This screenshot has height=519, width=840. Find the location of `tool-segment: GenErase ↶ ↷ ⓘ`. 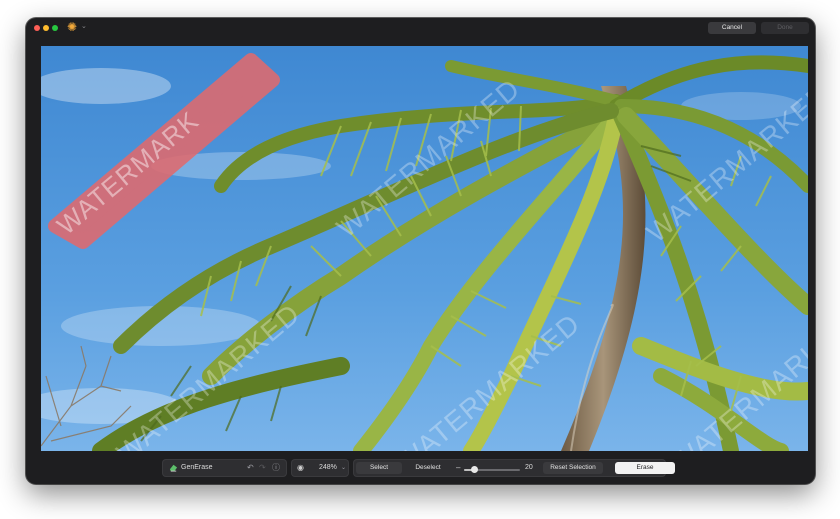

tool-segment: GenErase ↶ ↷ ⓘ is located at coordinates (224, 468).